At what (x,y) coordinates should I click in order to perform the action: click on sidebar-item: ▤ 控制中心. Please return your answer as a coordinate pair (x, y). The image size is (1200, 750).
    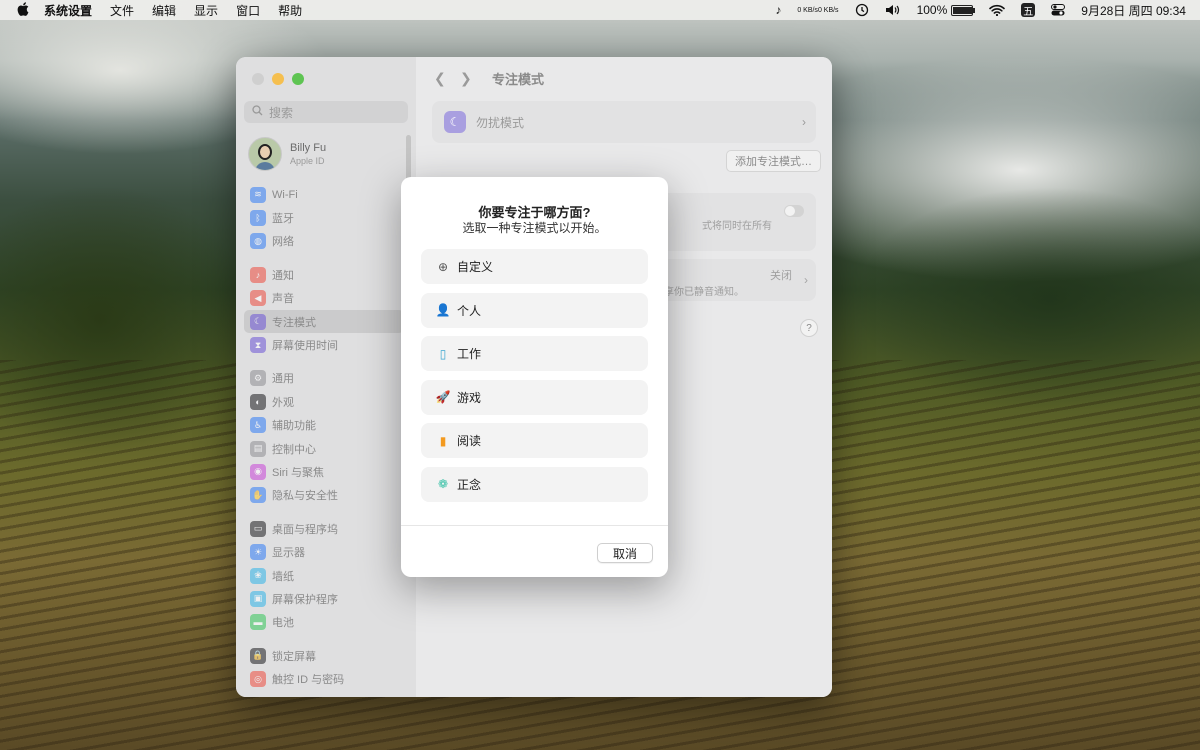
    Looking at the image, I should click on (324, 448).